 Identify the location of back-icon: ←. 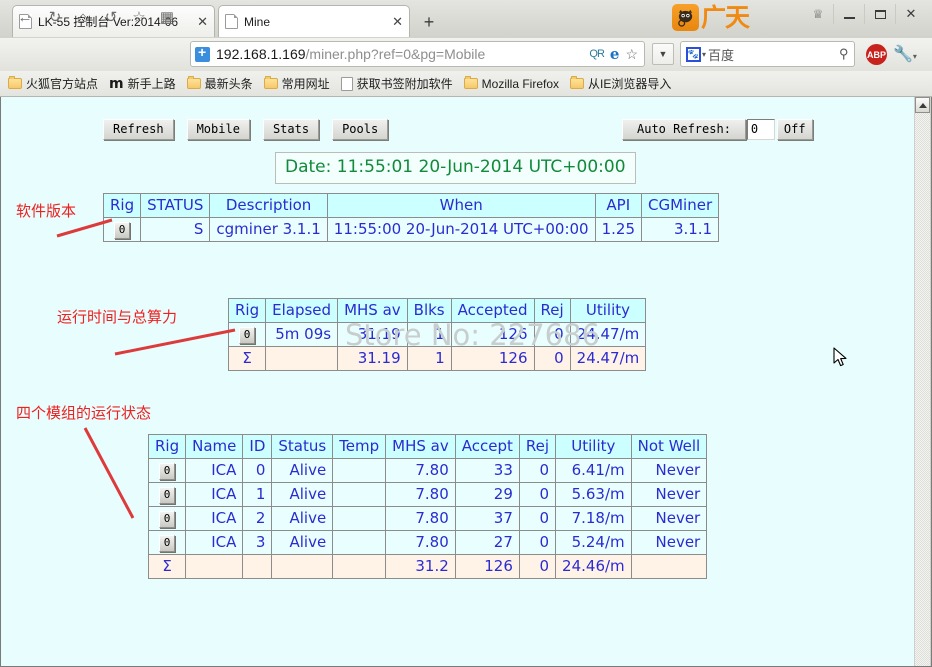
(25, 17).